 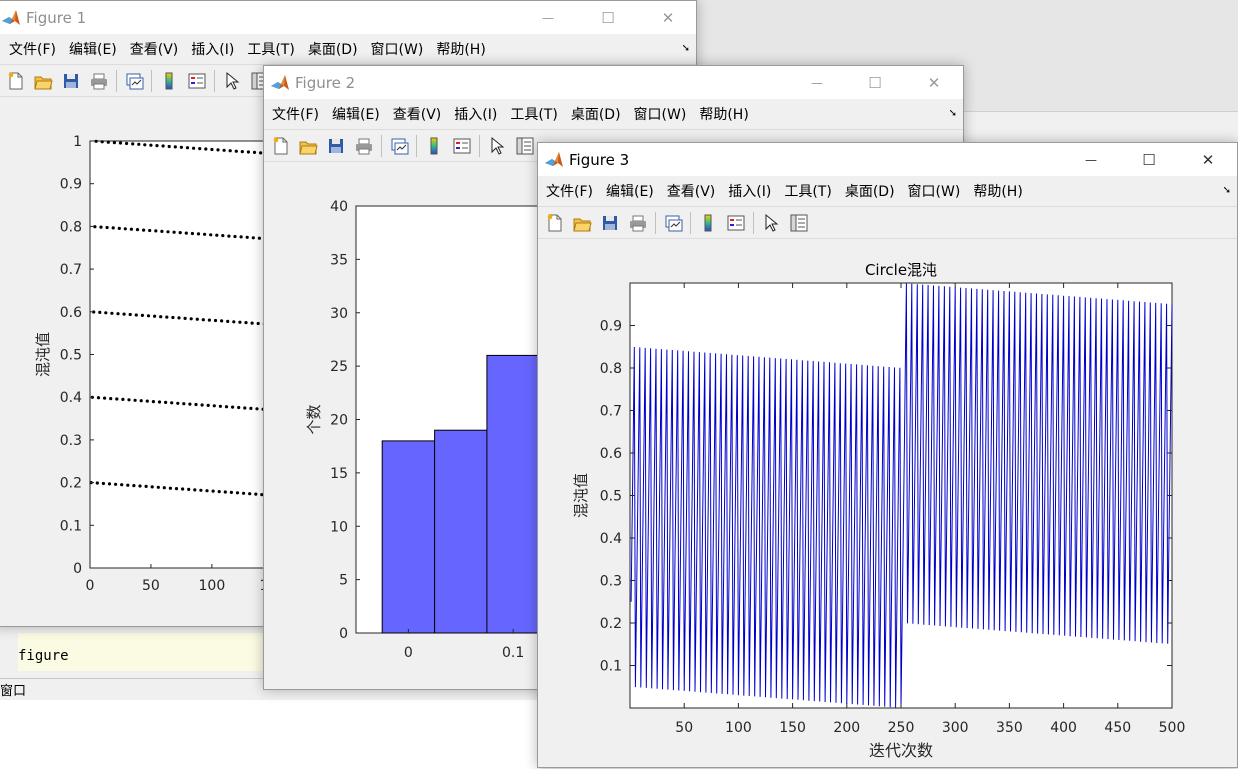 I want to click on figure-2-titlebar: Figure 2 — ☐ ✕, so click(x=613, y=82).